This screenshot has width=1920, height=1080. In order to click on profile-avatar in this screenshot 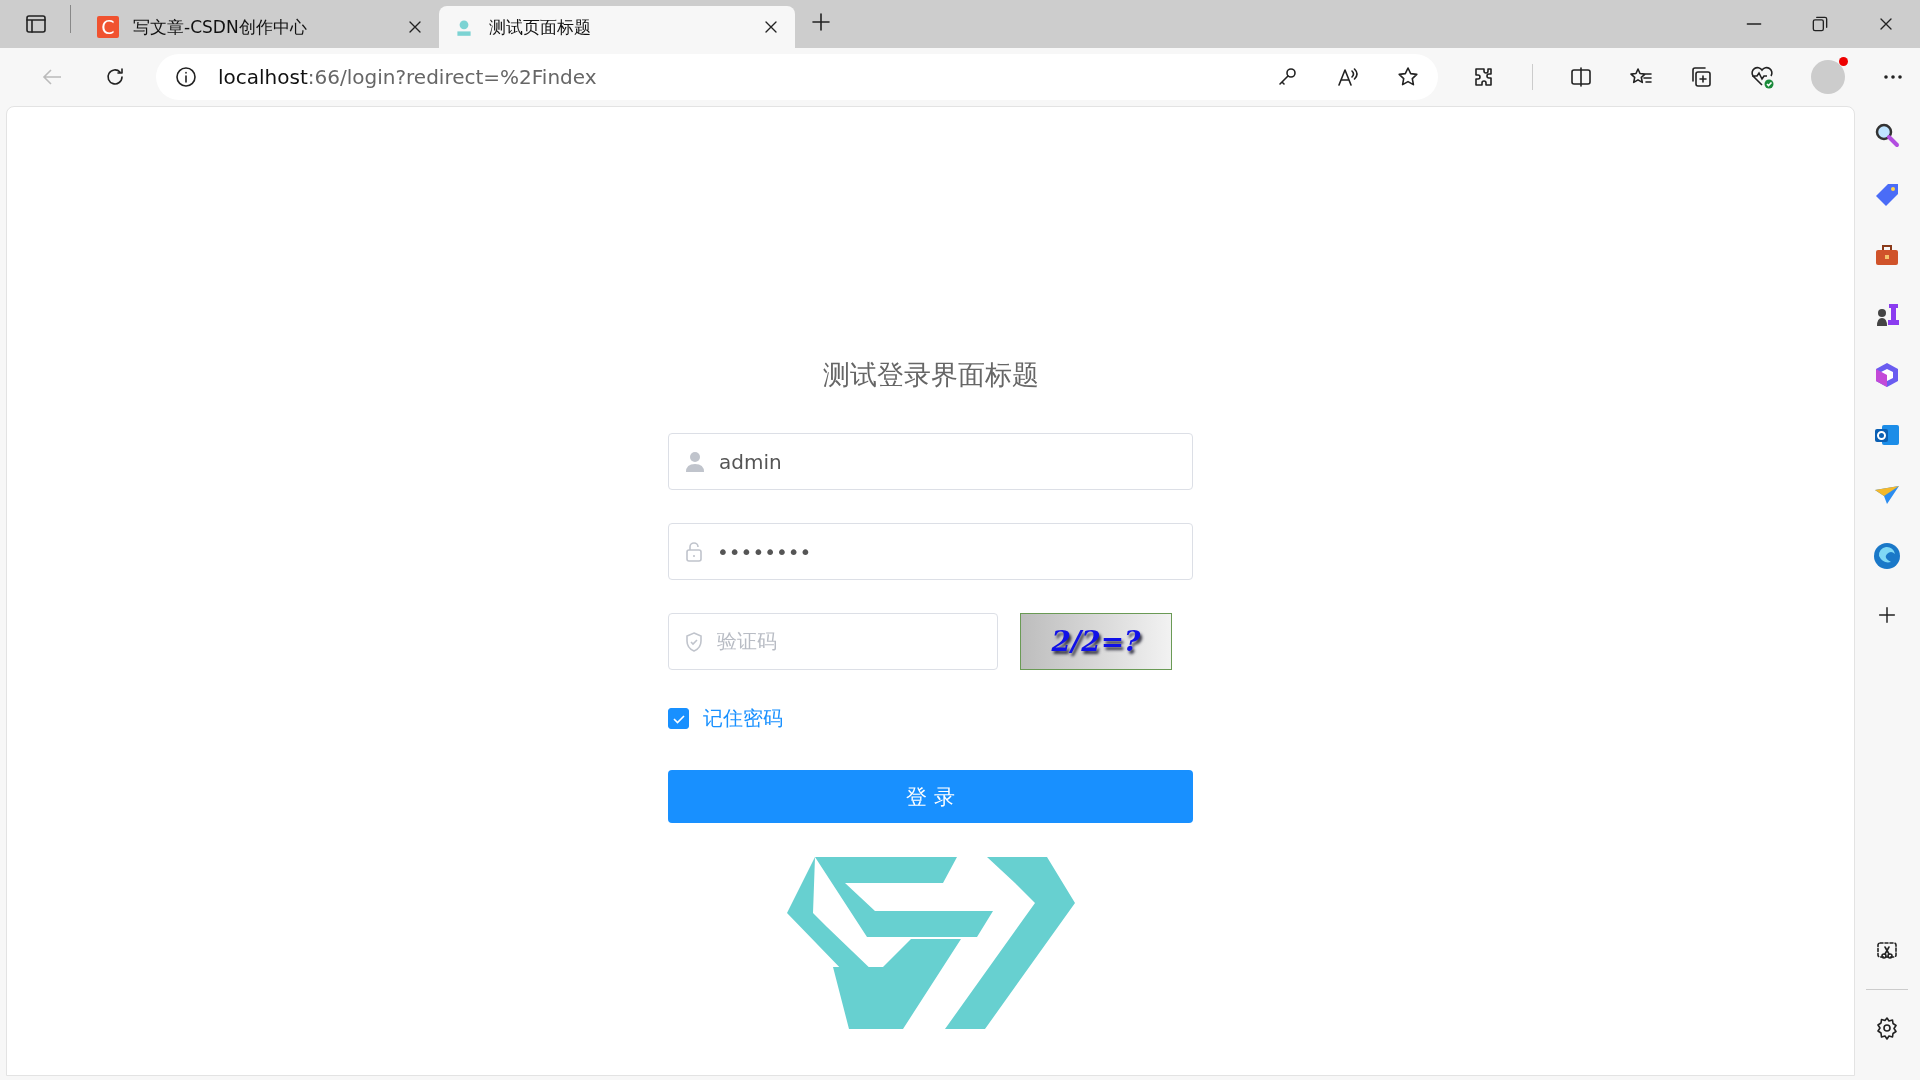, I will do `click(1828, 77)`.